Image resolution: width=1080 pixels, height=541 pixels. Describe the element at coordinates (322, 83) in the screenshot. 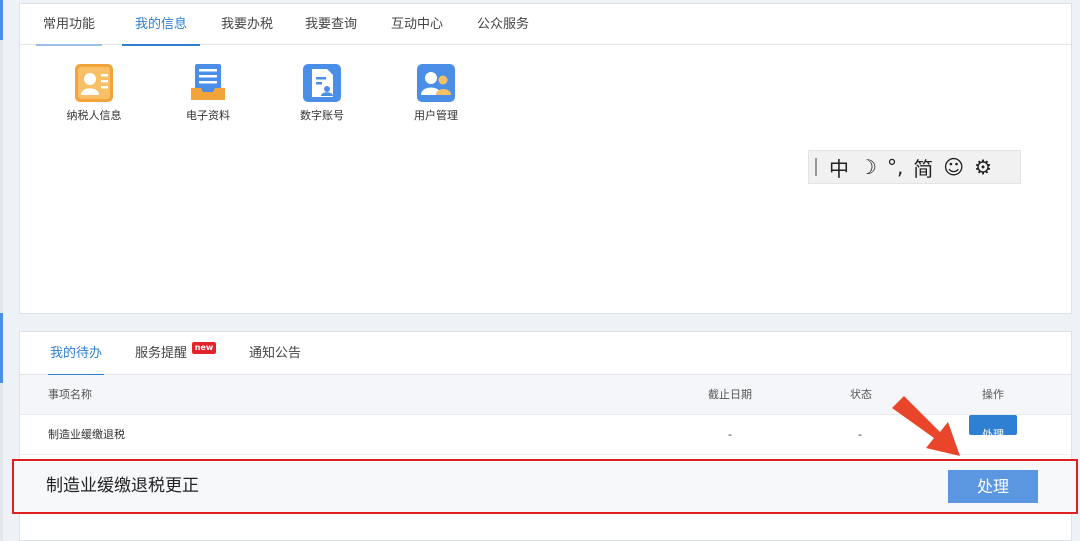

I see `digital-account-icon` at that location.